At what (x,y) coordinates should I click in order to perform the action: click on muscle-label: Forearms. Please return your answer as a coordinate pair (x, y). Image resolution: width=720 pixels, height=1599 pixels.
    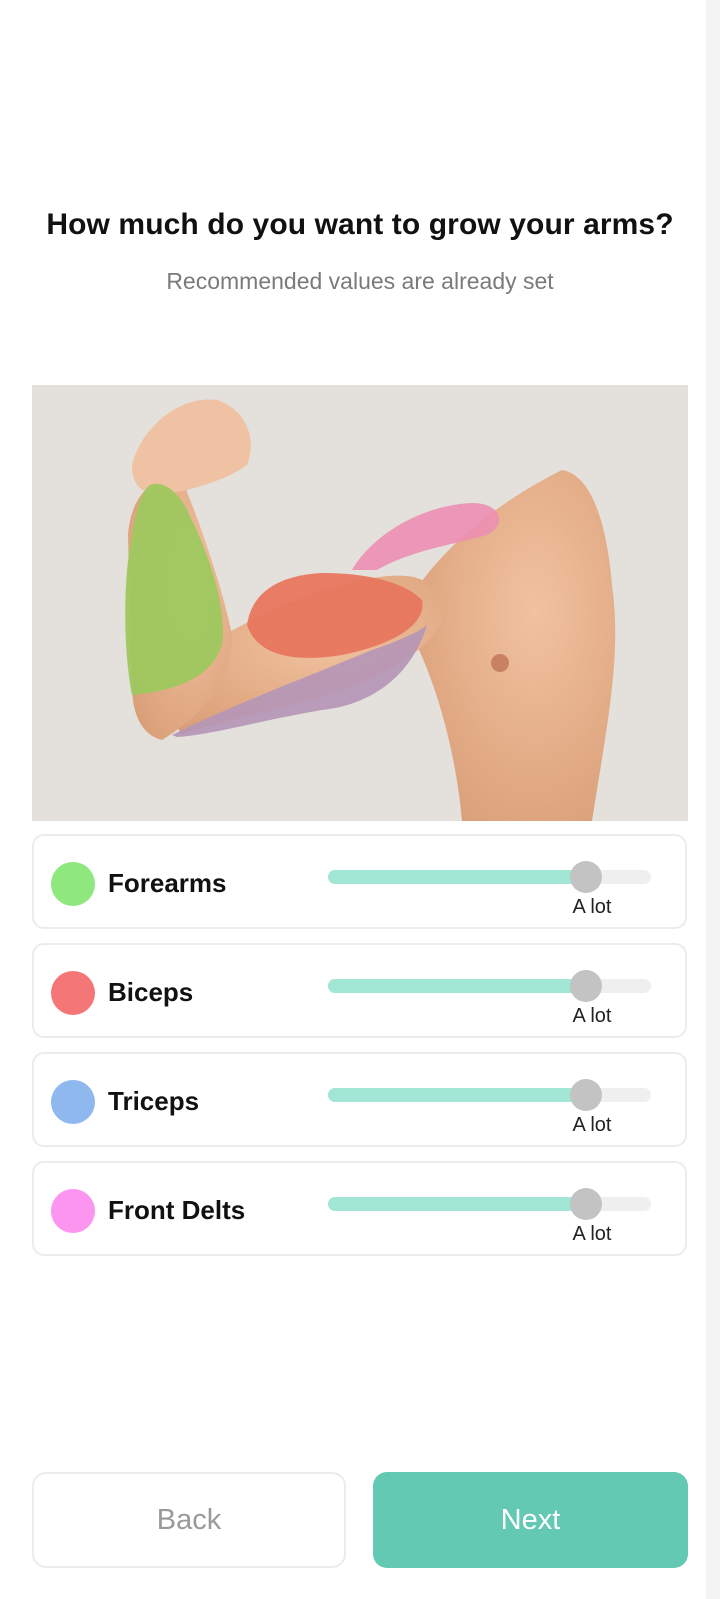
    Looking at the image, I should click on (167, 883).